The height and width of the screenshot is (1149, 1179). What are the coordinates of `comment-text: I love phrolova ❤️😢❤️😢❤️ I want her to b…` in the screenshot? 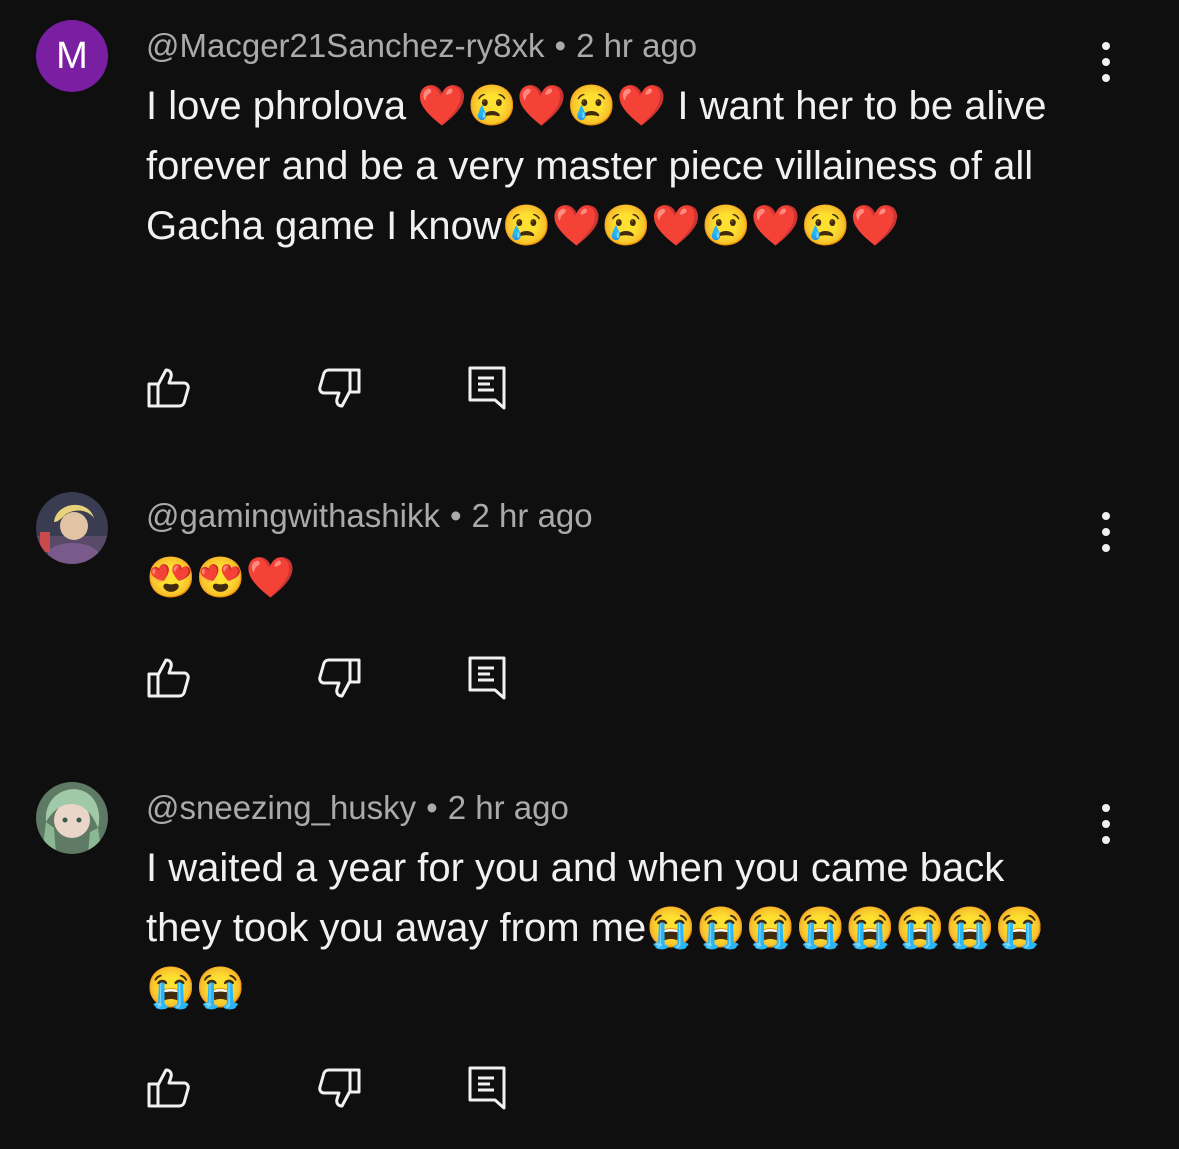 It's located at (602, 166).